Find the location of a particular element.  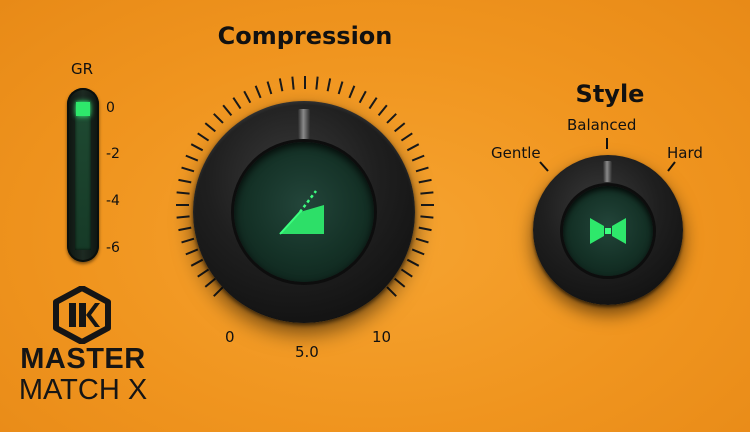

gr-meter-track is located at coordinates (83, 175).